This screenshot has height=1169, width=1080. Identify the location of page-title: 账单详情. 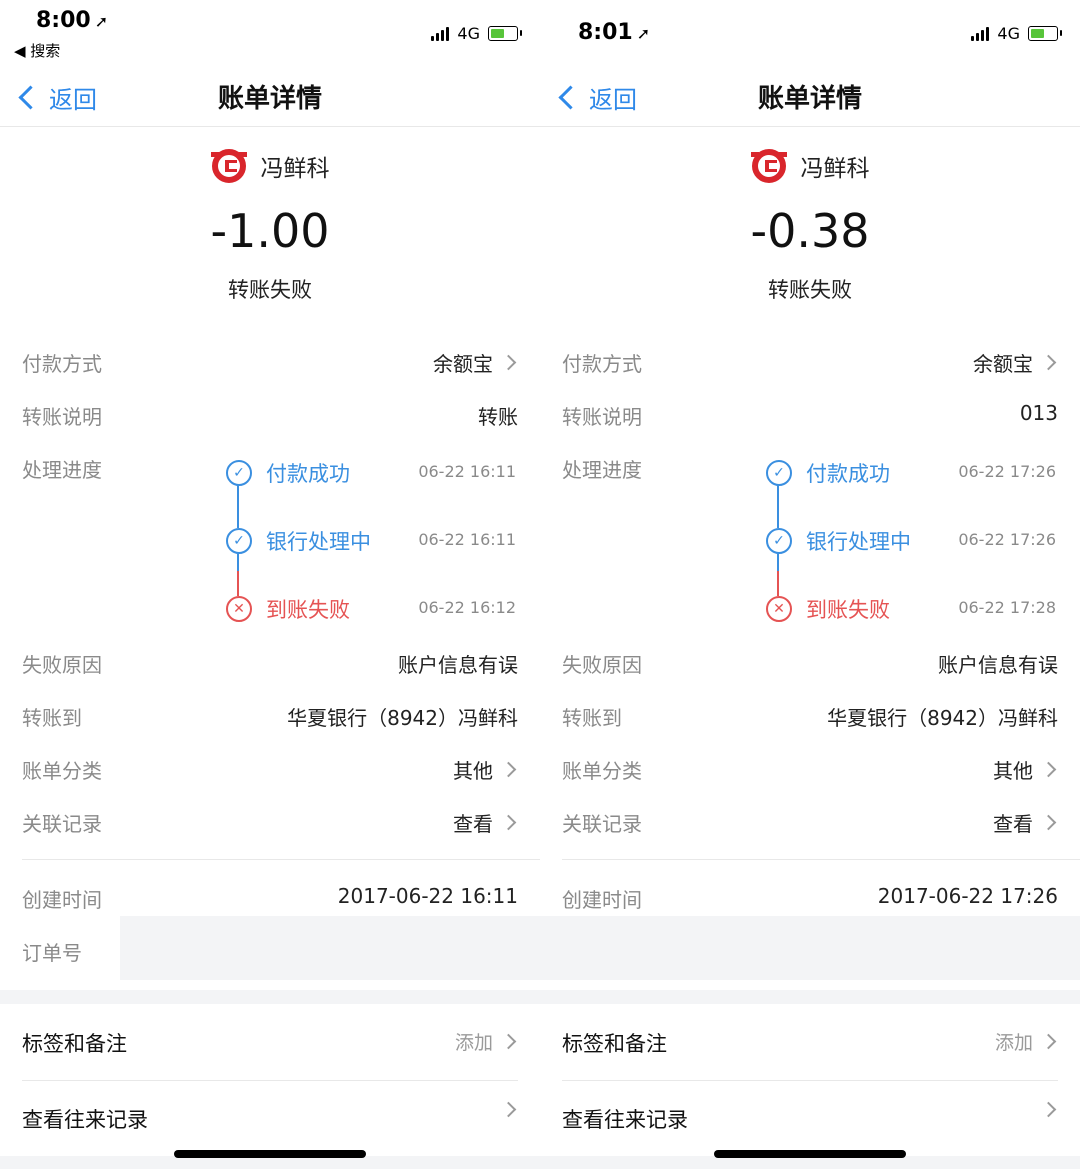
(269, 99).